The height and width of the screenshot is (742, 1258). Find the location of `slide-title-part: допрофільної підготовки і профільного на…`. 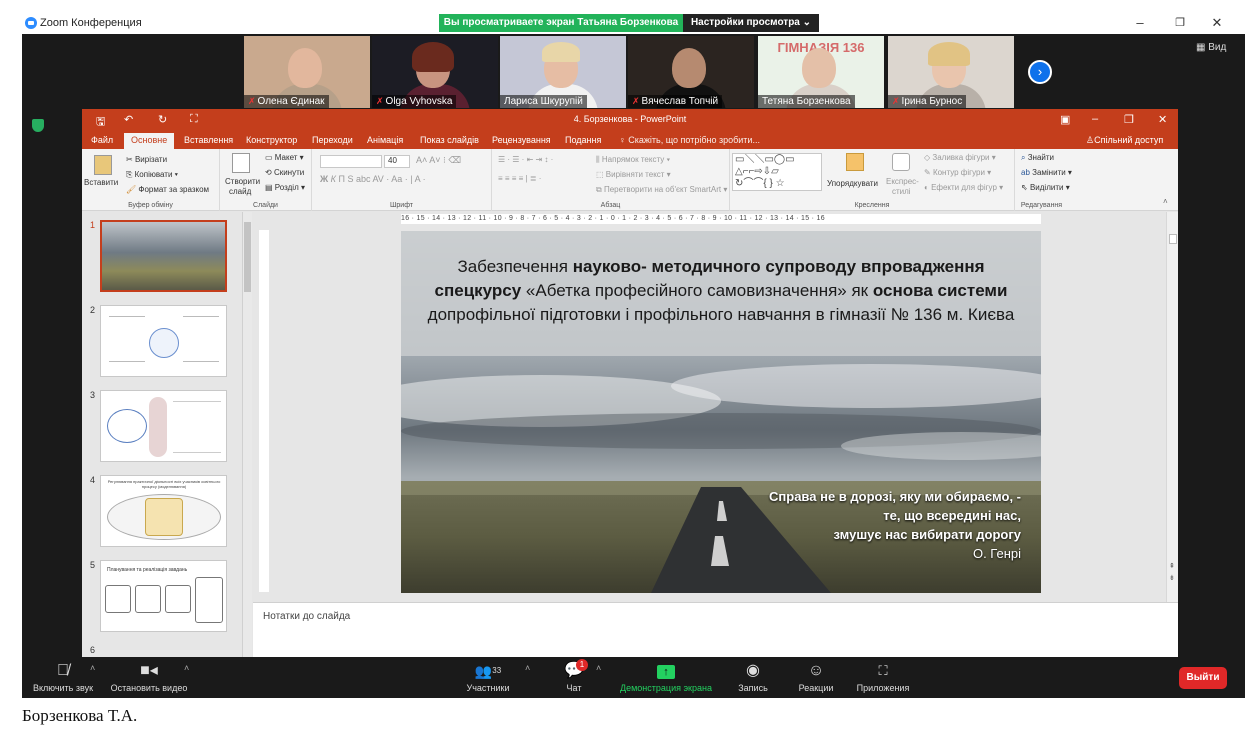

slide-title-part: допрофільної підготовки і профільного на… is located at coordinates (721, 314).